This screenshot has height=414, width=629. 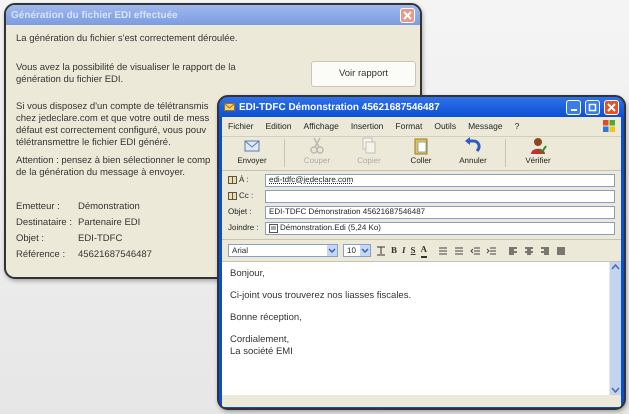 What do you see at coordinates (394, 251) in the screenshot?
I see `format-button: B` at bounding box center [394, 251].